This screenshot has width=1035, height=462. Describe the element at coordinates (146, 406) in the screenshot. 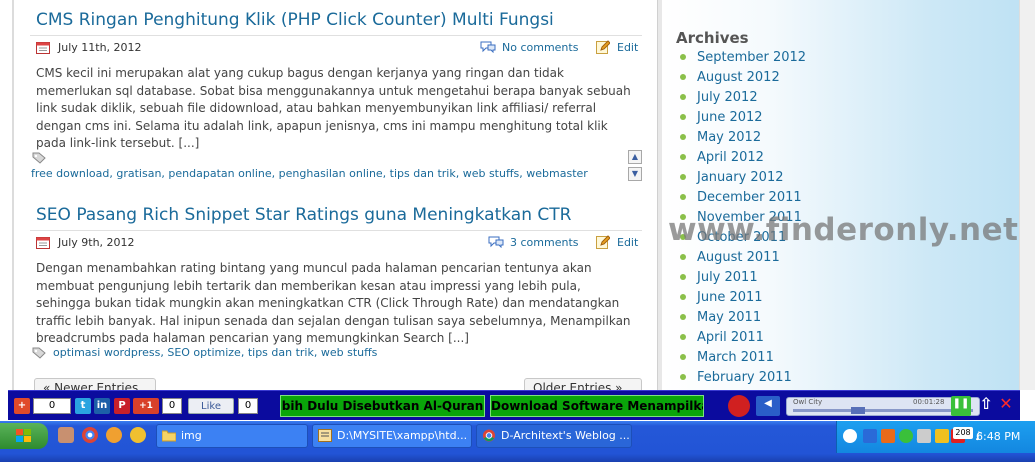

I see `google-plus-button: +1` at that location.